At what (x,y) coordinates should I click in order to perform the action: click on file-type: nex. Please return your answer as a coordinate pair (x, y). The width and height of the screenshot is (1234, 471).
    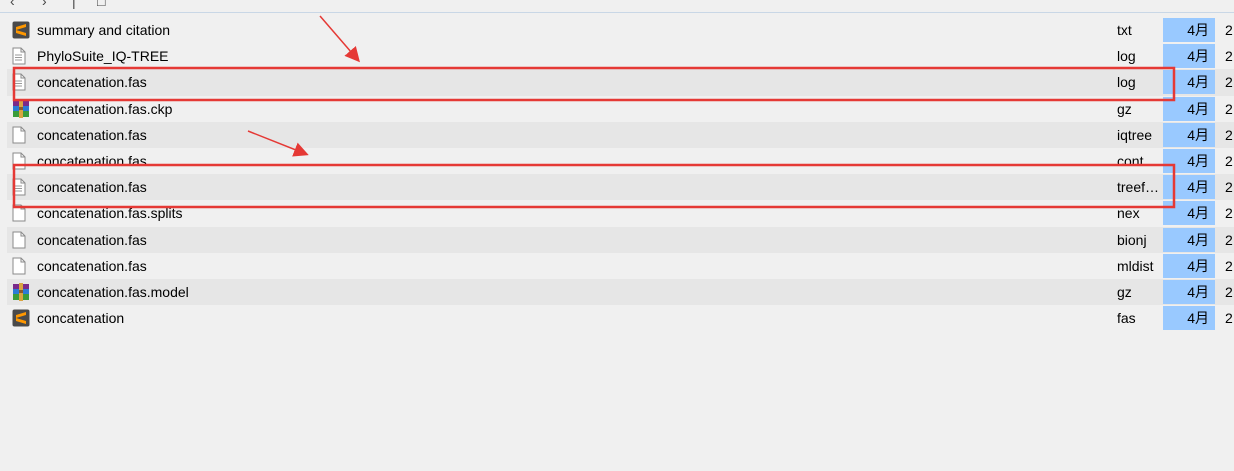
    Looking at the image, I should click on (1128, 213).